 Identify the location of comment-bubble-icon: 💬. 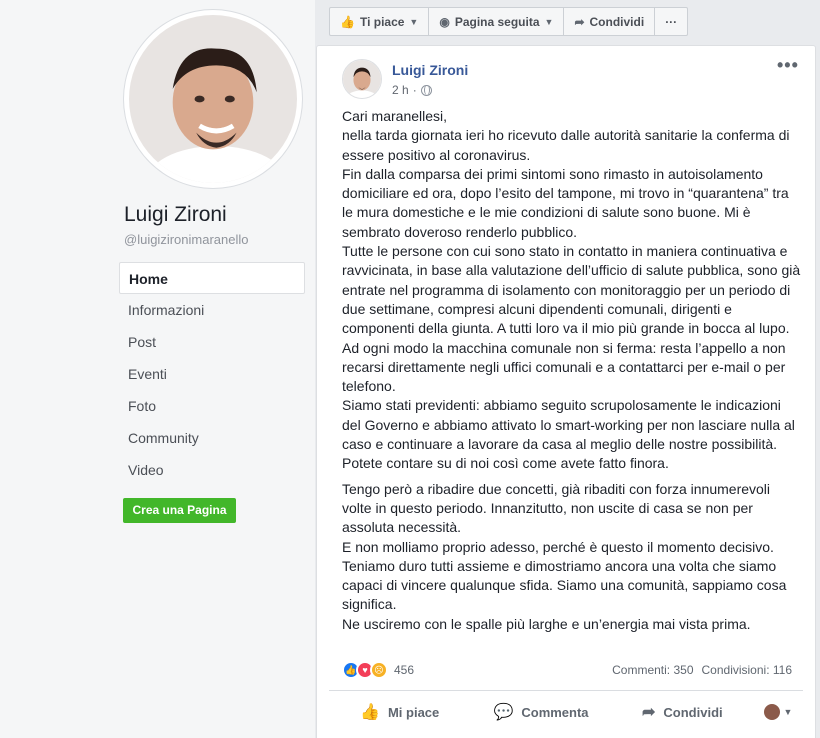
(503, 712).